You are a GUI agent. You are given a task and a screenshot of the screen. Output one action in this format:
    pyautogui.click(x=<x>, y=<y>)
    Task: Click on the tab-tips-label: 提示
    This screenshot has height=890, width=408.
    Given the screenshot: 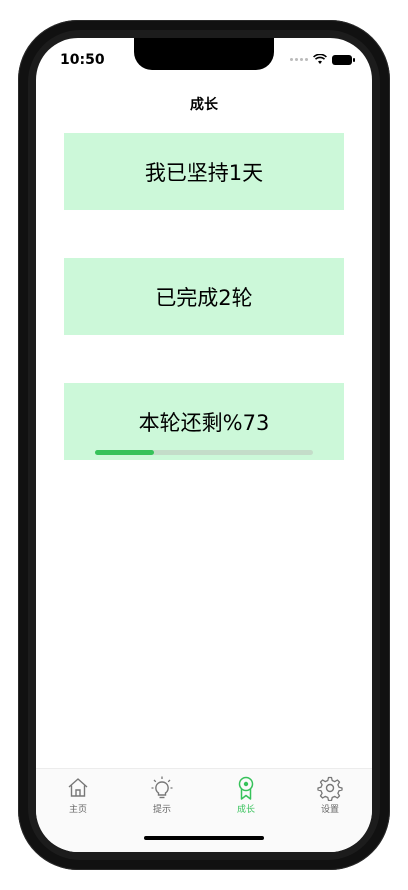 What is the action you would take?
    pyautogui.click(x=161, y=810)
    